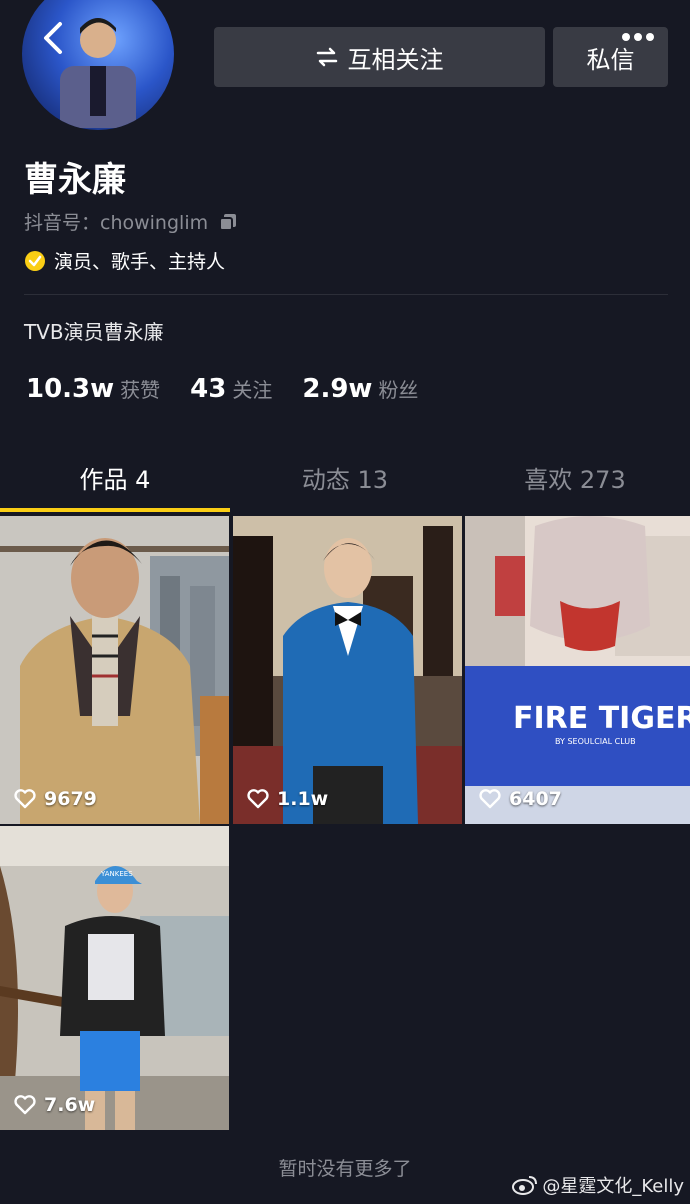  Describe the element at coordinates (116, 874) in the screenshot. I see `cap-text: YANKEES` at that location.